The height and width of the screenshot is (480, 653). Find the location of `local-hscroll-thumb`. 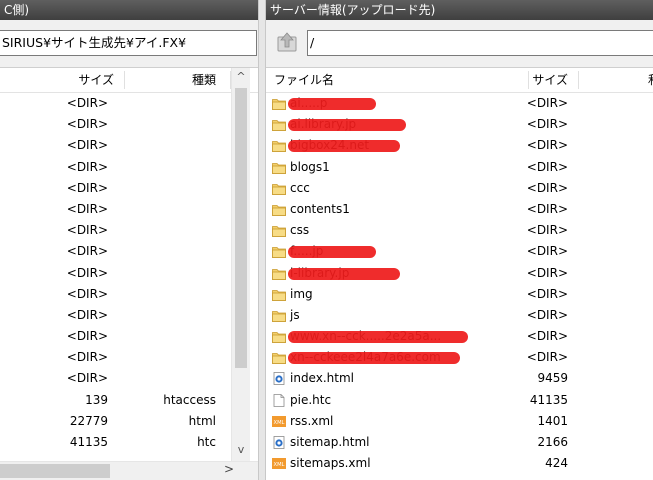

local-hscroll-thumb is located at coordinates (55, 471).